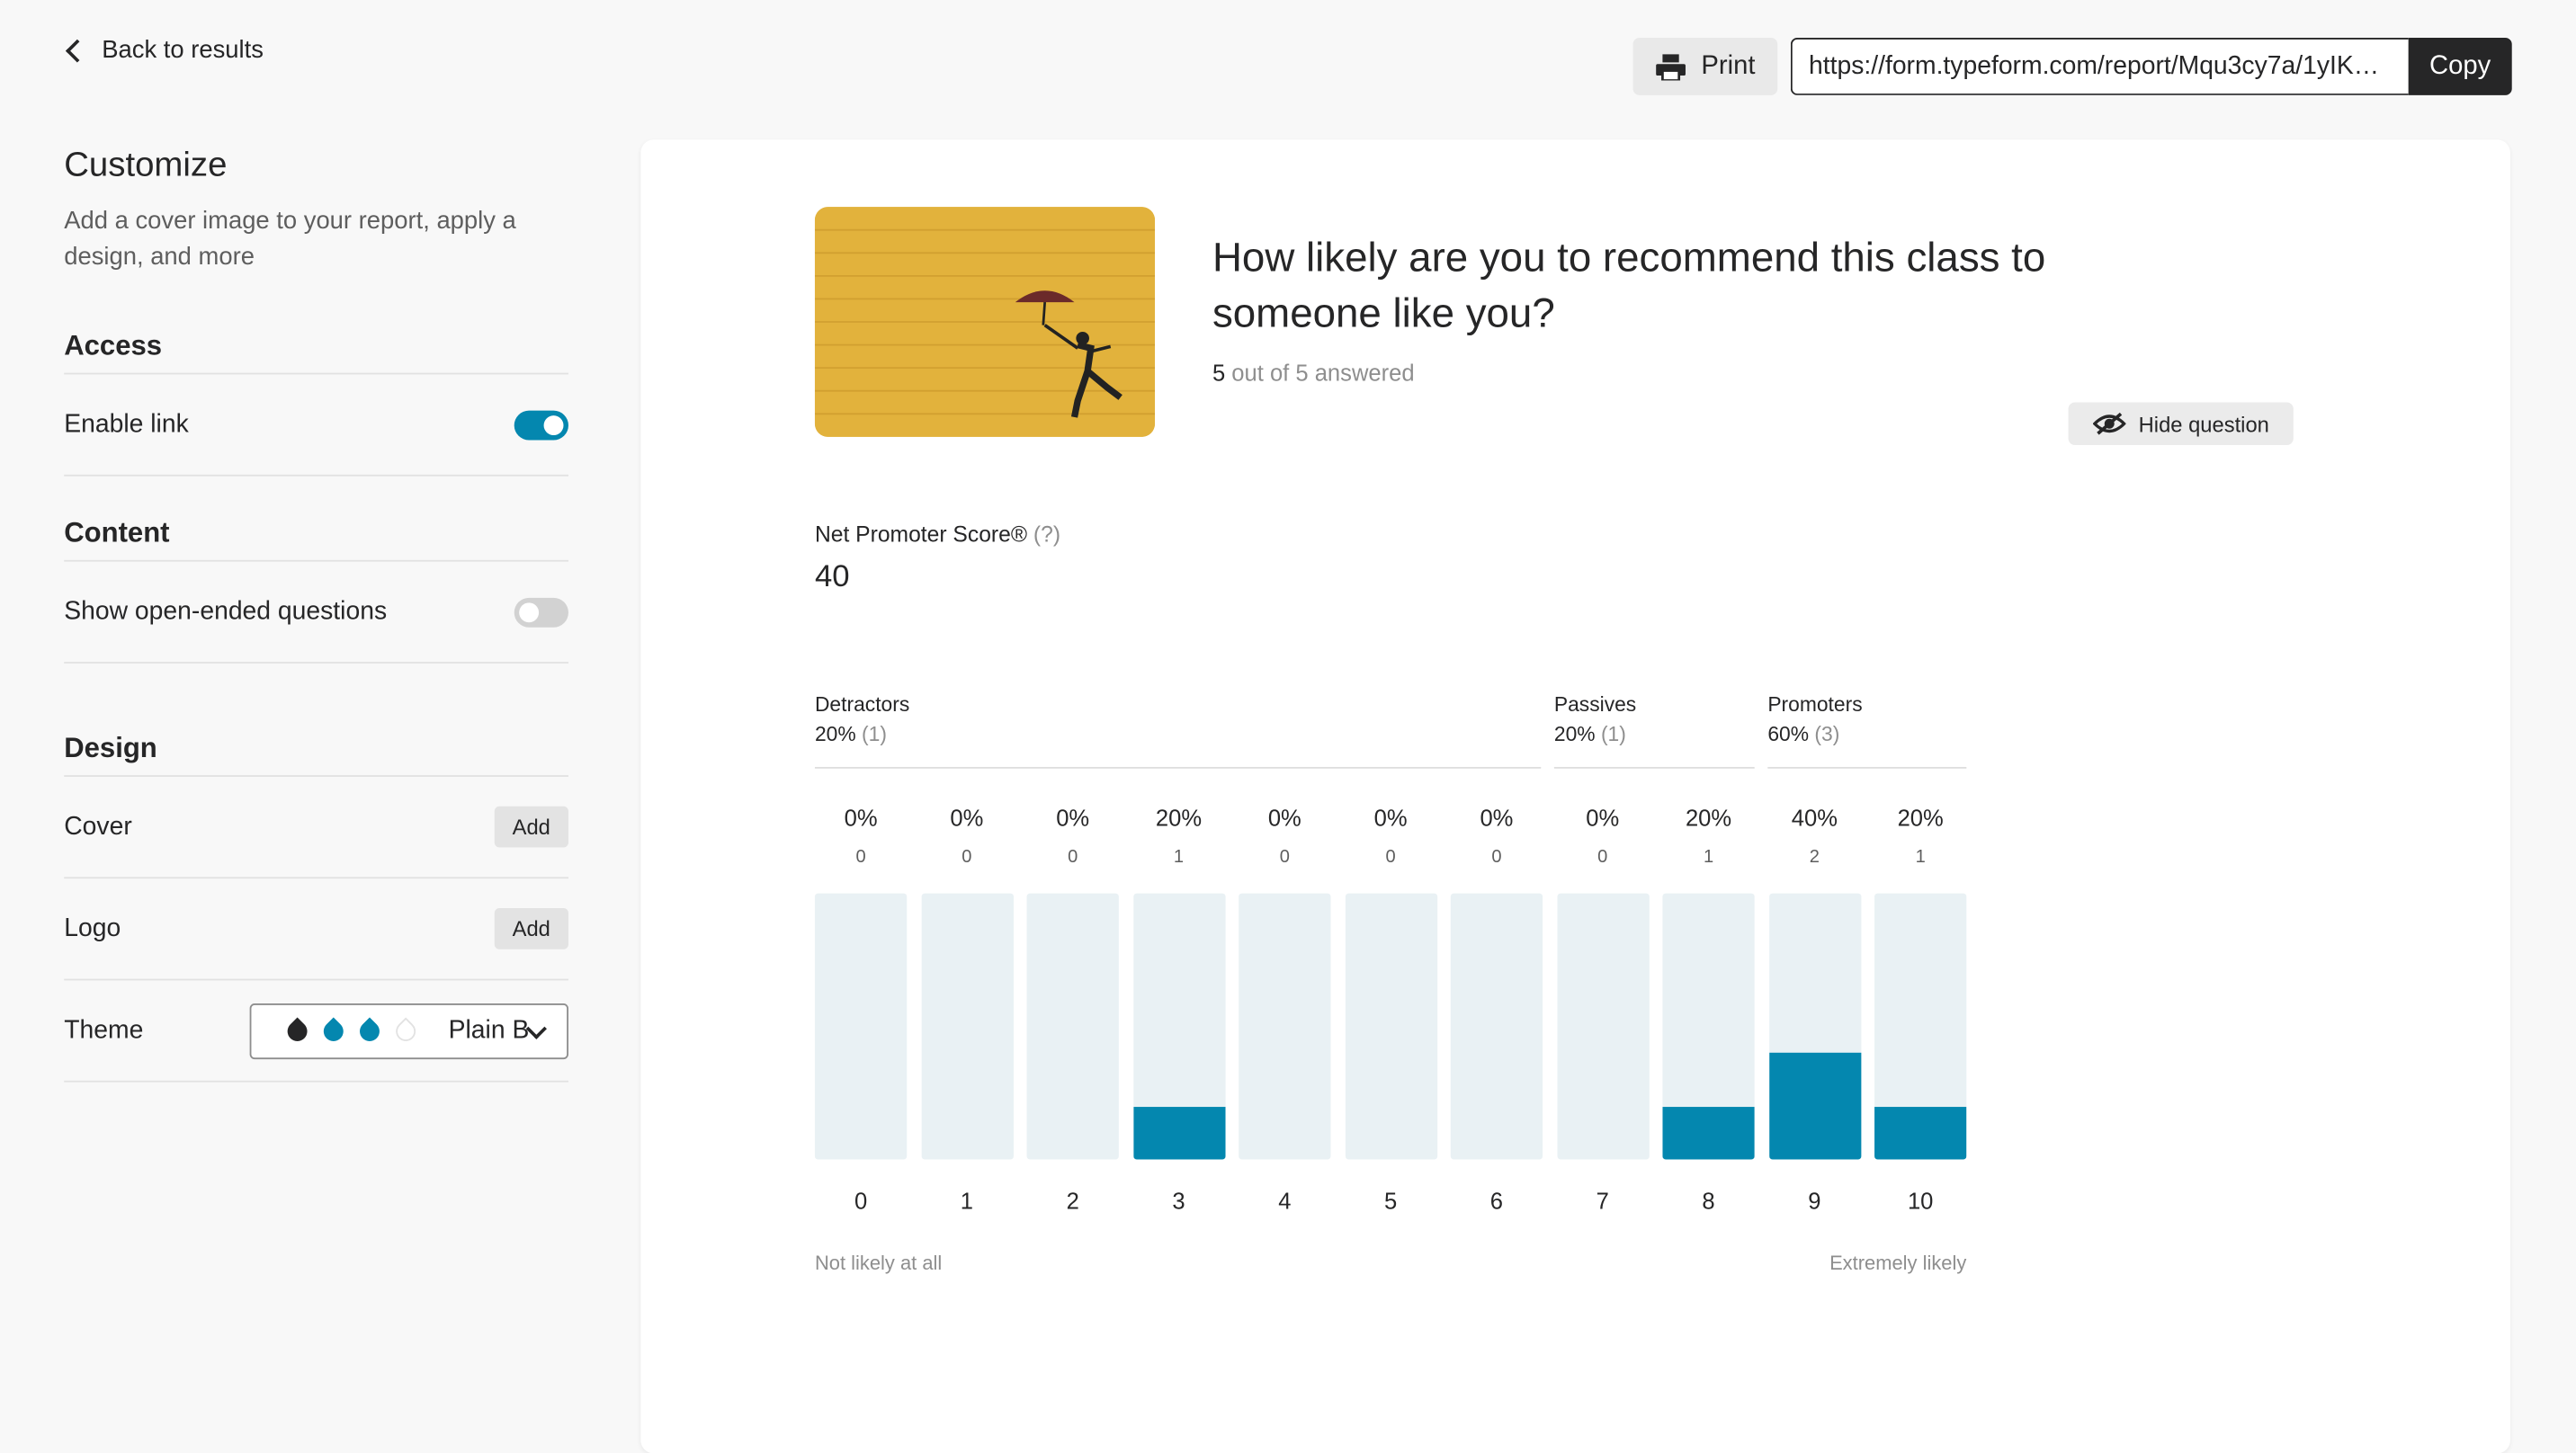 The image size is (2576, 1453). What do you see at coordinates (921, 534) in the screenshot?
I see `nps-label-text: Net Promoter Score®` at bounding box center [921, 534].